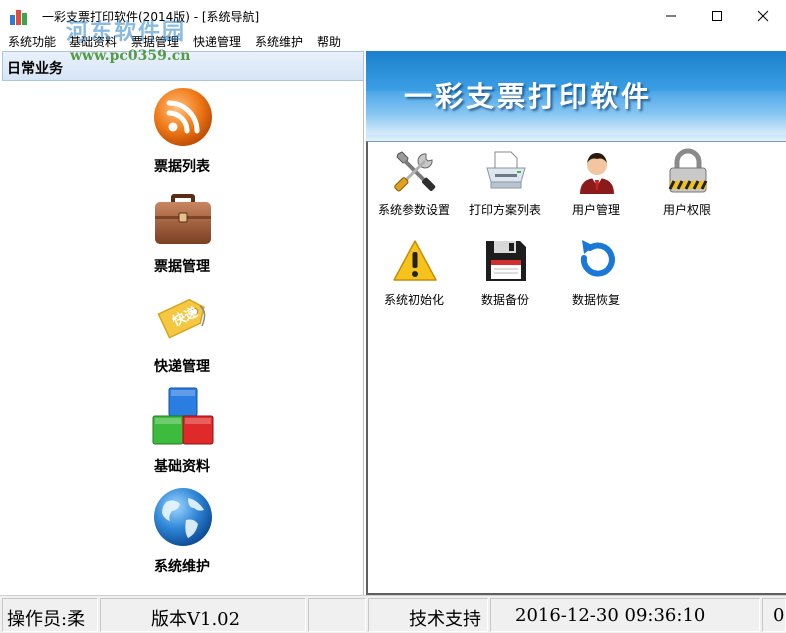  I want to click on express-management-label: 快递管理, so click(182, 367).